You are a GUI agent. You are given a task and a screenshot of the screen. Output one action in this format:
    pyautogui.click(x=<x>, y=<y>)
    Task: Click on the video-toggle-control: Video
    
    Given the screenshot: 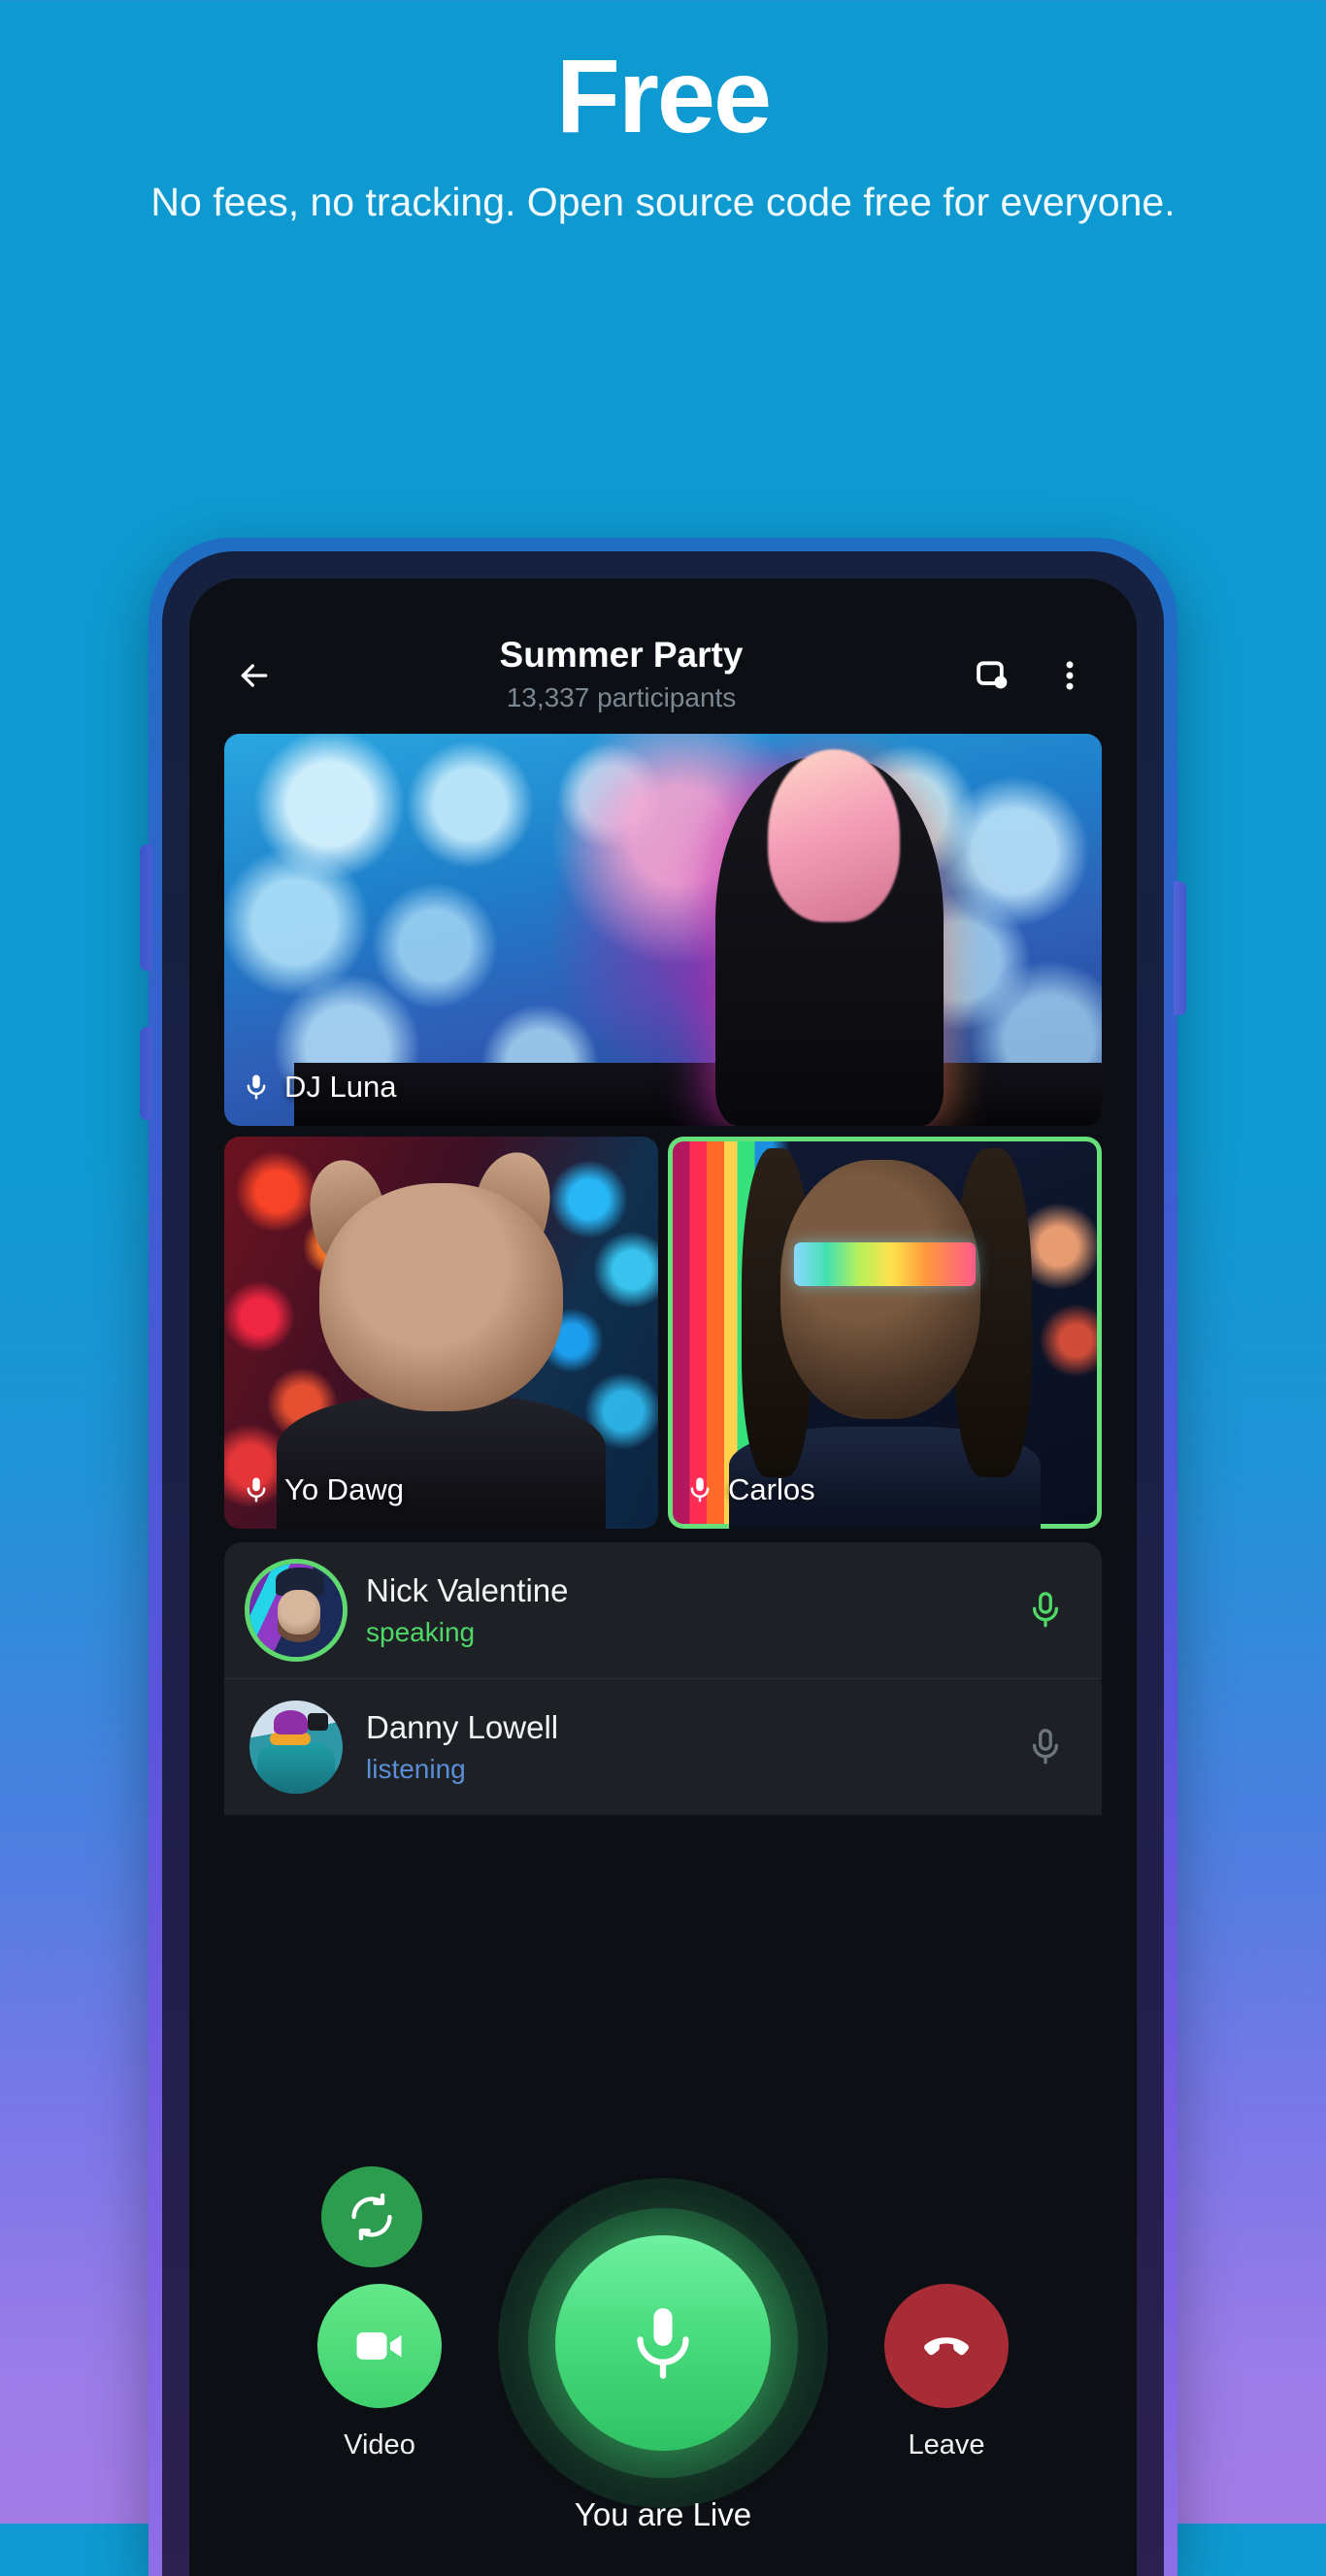 What is the action you would take?
    pyautogui.click(x=379, y=2372)
    